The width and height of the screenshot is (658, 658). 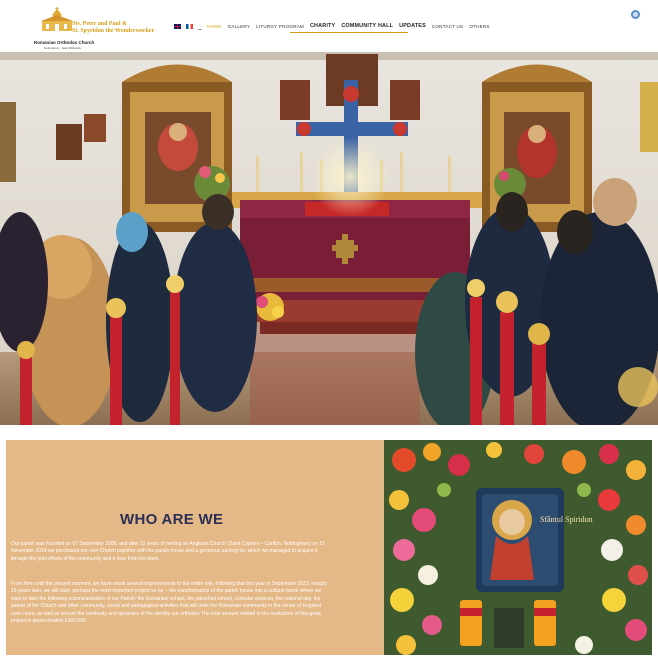 I want to click on flowers-icon-illustration: Sfântul Spiridon, so click(x=518, y=547).